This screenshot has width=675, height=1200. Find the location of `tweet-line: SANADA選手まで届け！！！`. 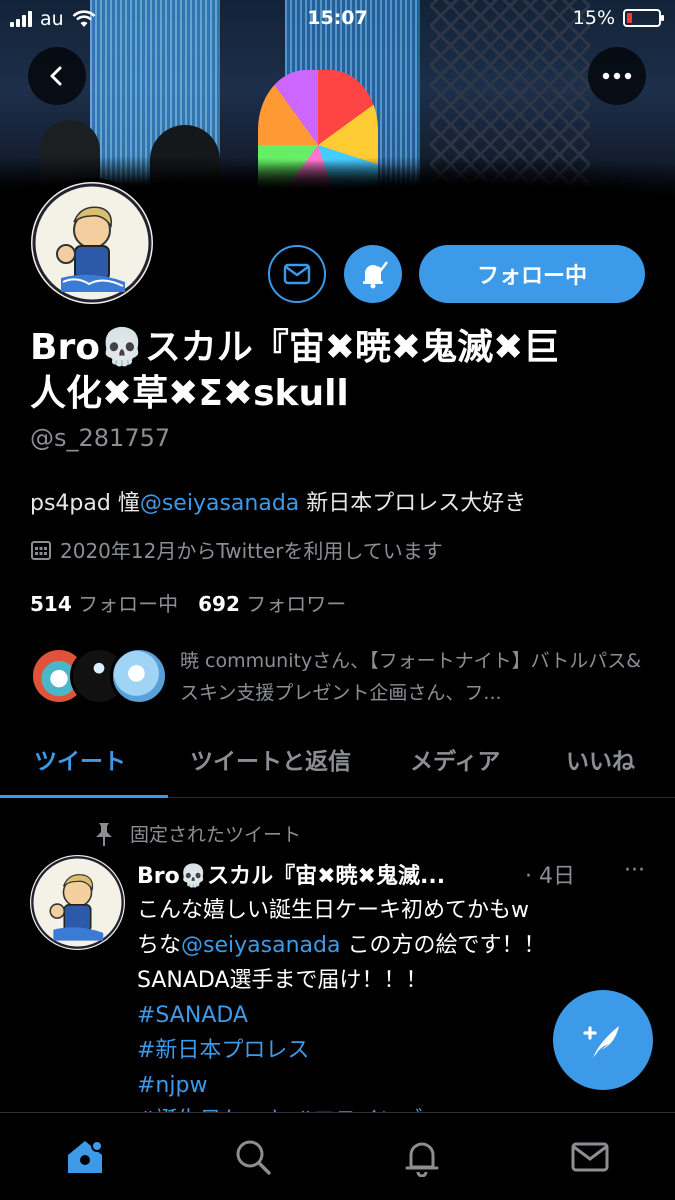

tweet-line: SANADA選手まで届け！！！ is located at coordinates (282, 980).